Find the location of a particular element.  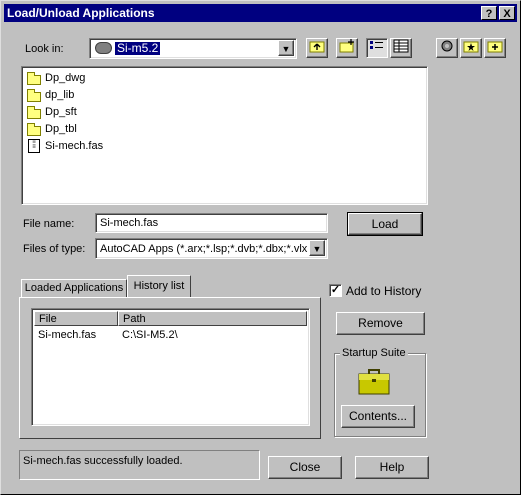

favorites-icon is located at coordinates (471, 48).